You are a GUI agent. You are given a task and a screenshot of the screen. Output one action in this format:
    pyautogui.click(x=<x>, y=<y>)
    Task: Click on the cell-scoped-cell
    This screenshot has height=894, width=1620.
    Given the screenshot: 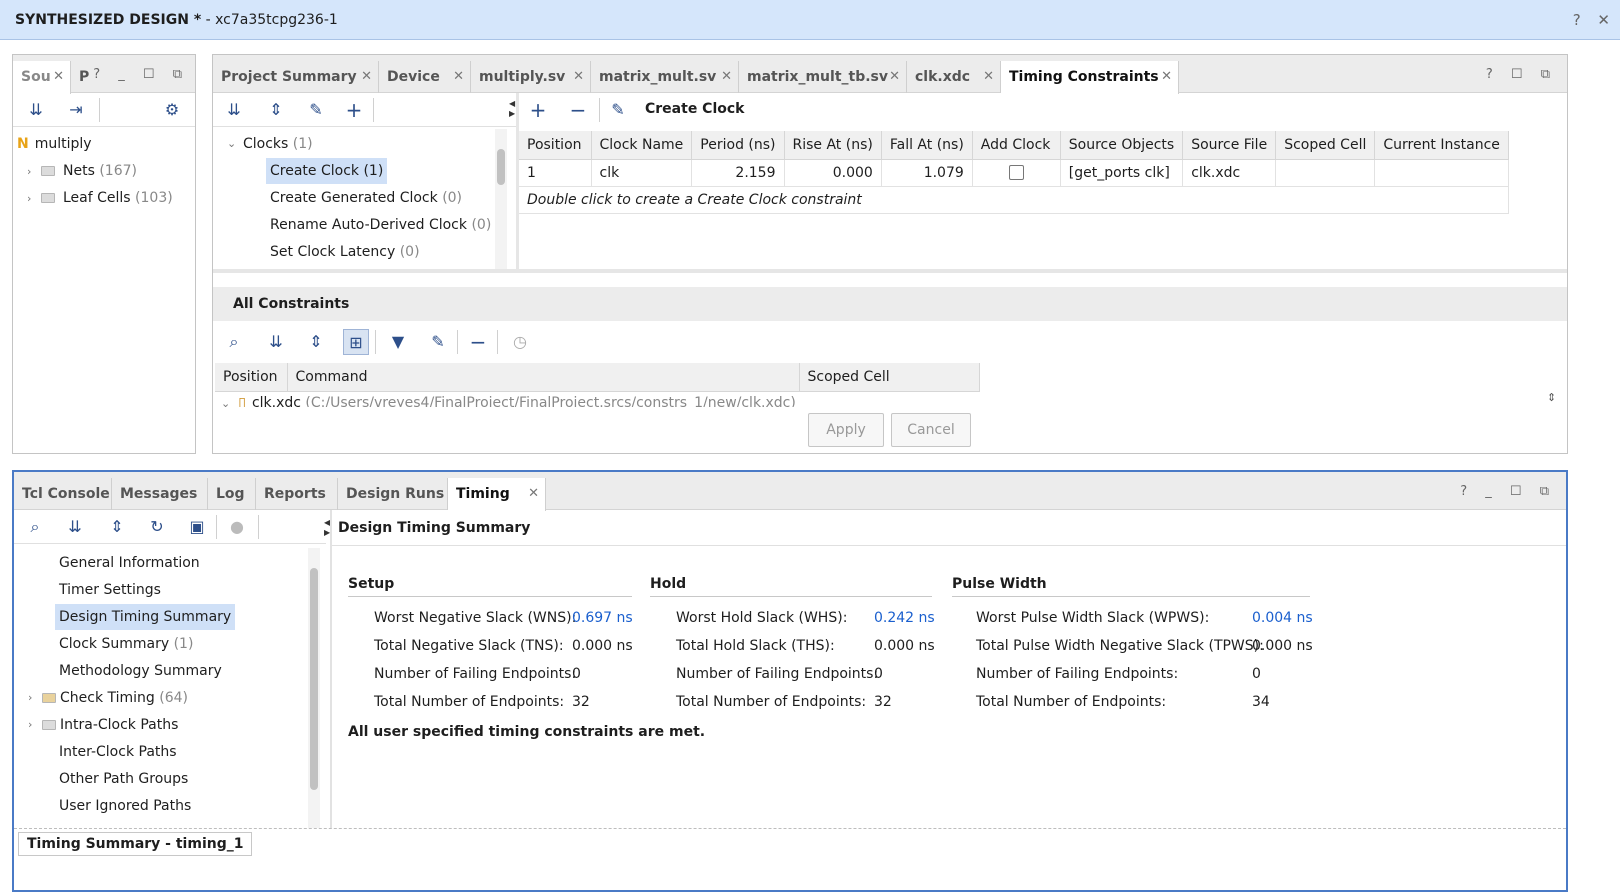 What is the action you would take?
    pyautogui.click(x=1325, y=173)
    